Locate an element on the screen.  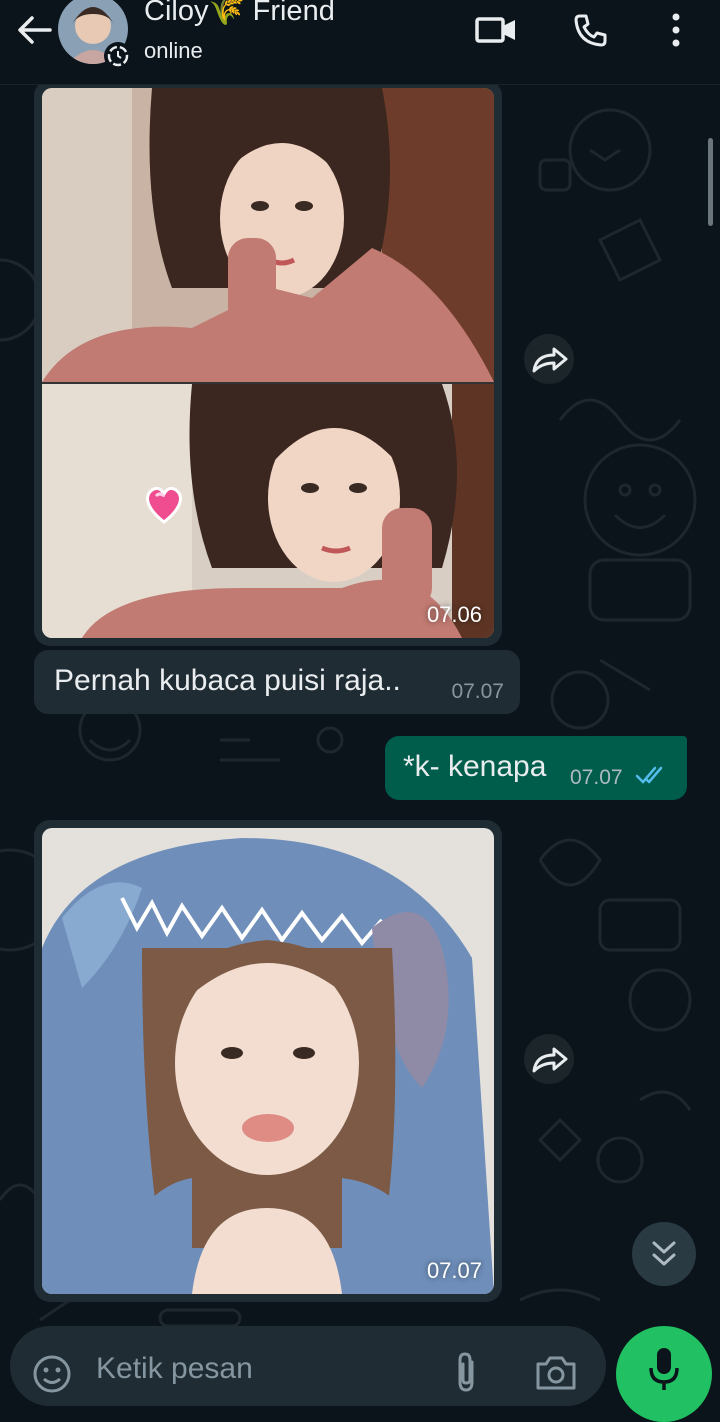
incoming-message: Pernah kubaca puisi raja.. 07.07 is located at coordinates (277, 682).